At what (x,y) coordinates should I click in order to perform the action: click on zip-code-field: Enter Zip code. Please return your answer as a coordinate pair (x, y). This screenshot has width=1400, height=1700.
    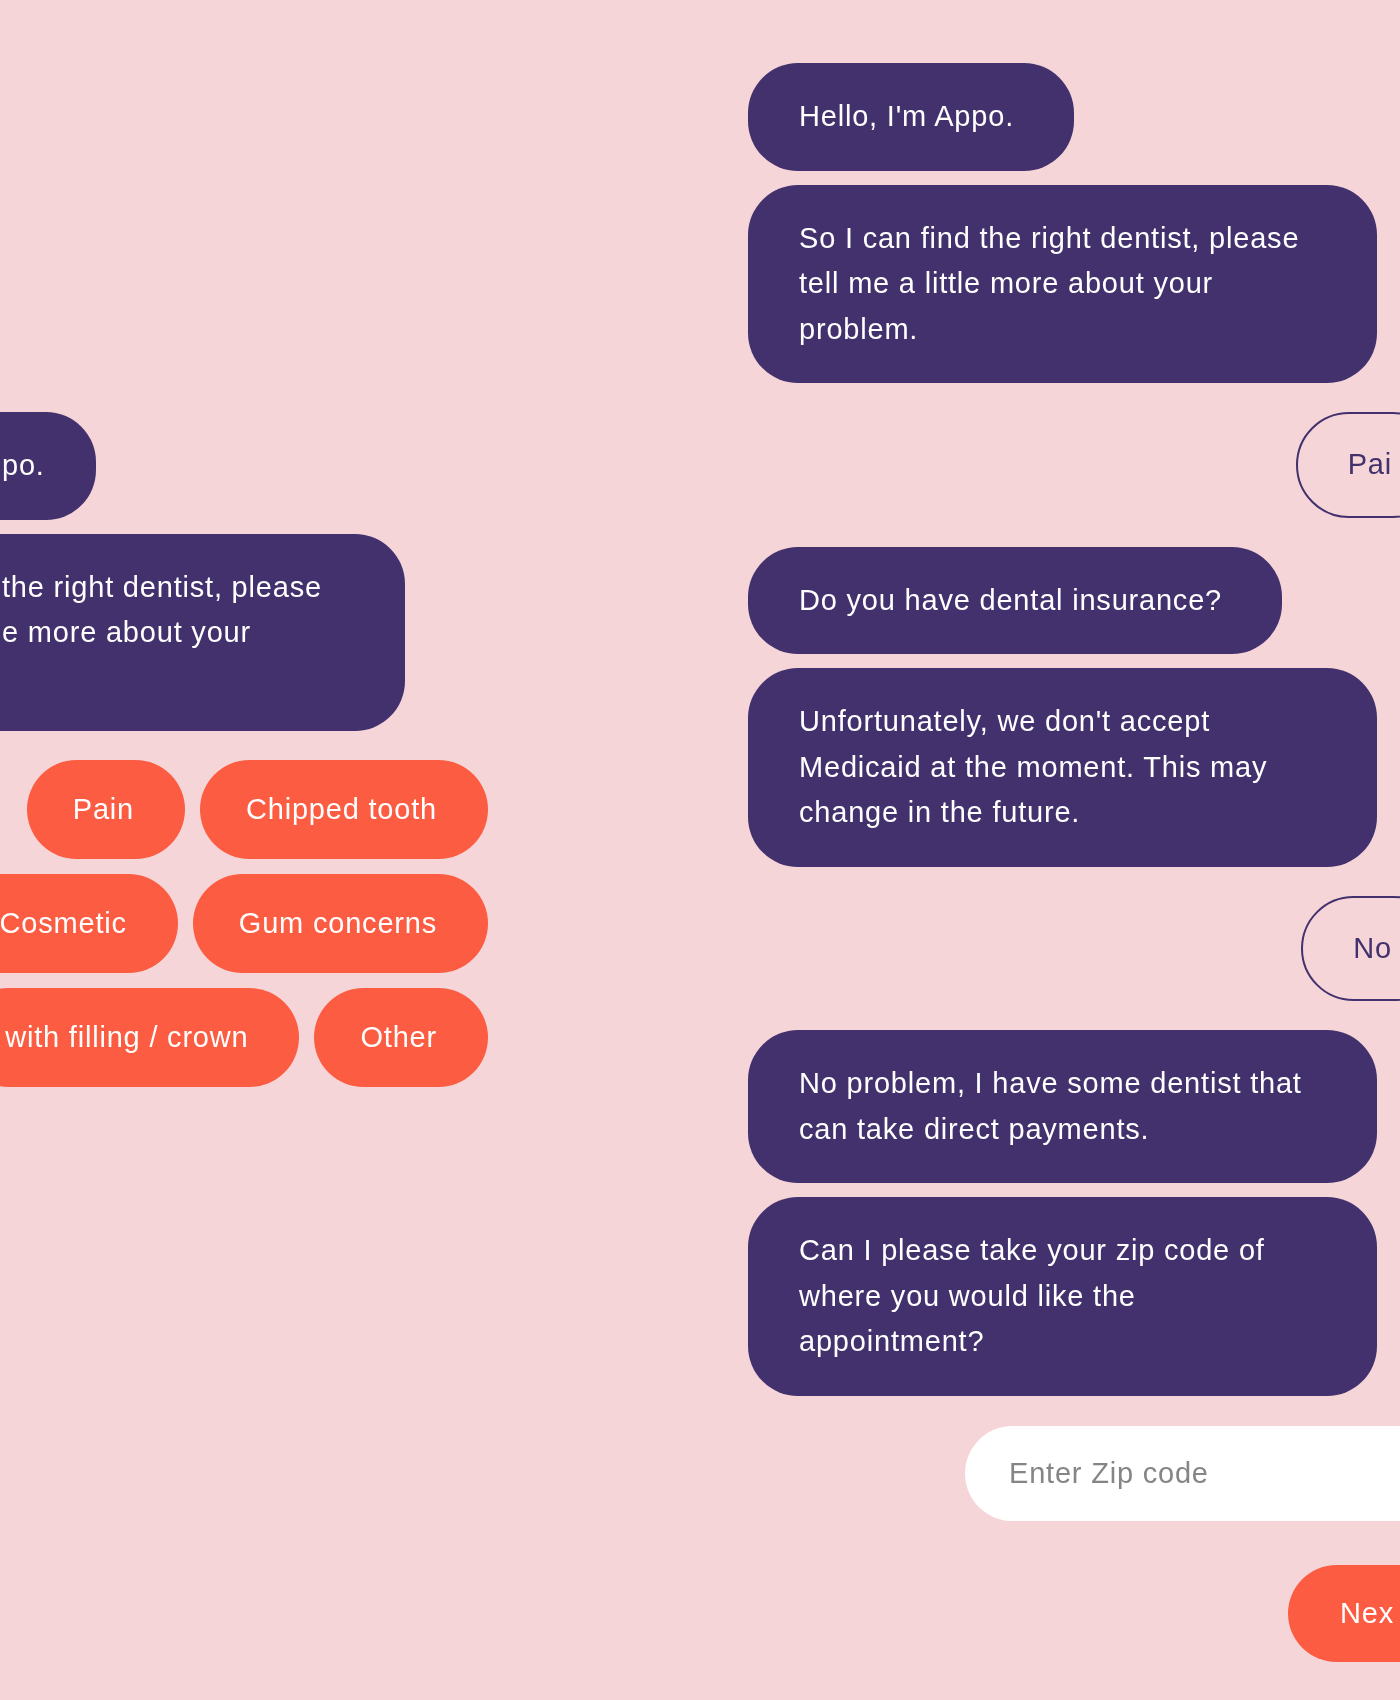
    Looking at the image, I should click on (1182, 1473).